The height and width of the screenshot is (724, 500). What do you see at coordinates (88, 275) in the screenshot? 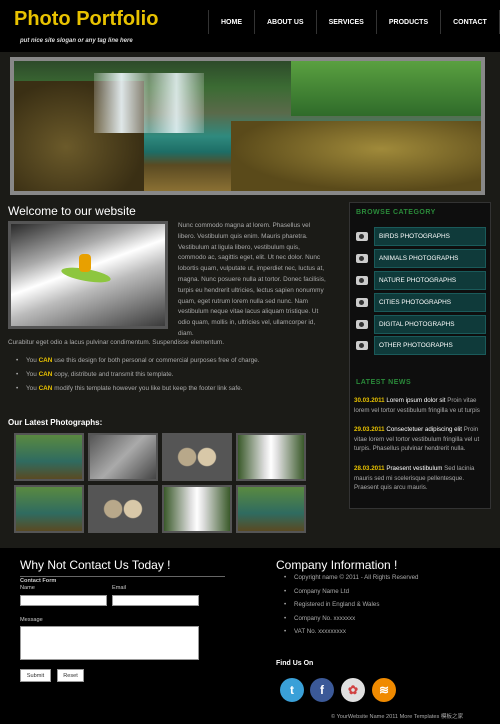
I see `kayak-image` at bounding box center [88, 275].